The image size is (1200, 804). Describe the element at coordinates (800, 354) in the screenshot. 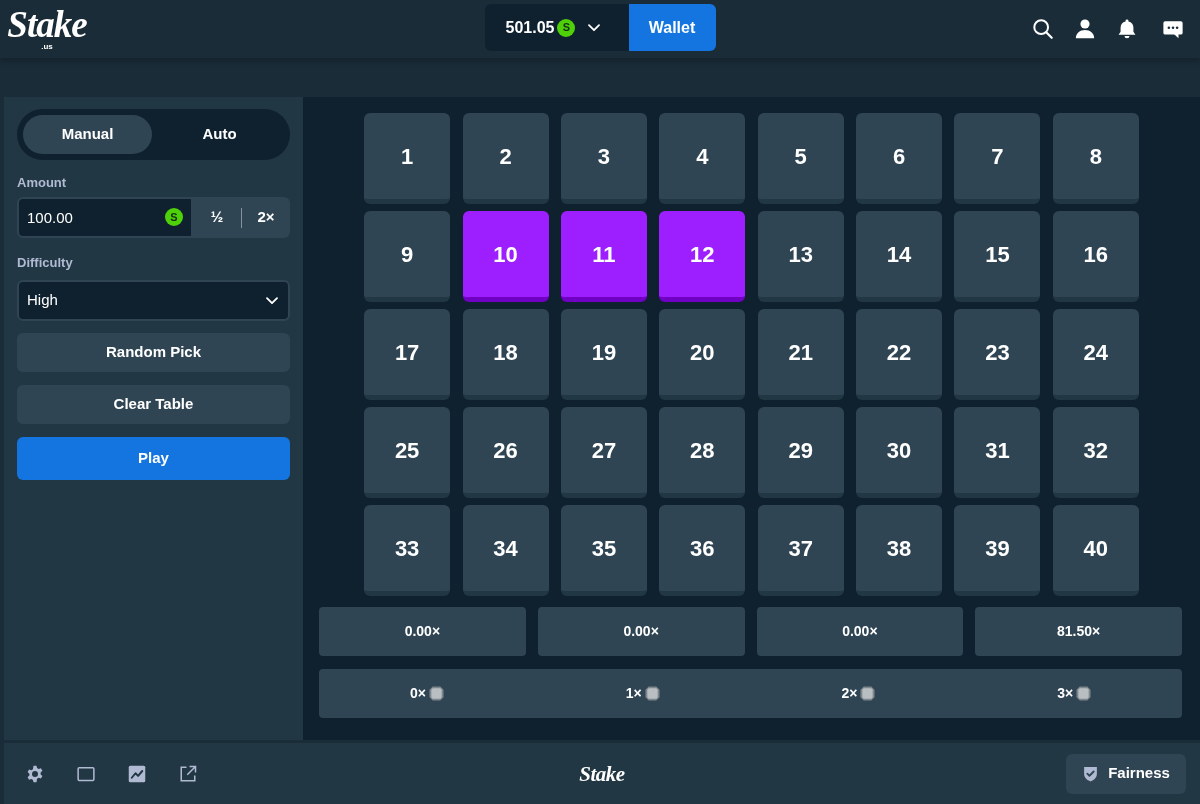

I see `number-tile: 21` at that location.